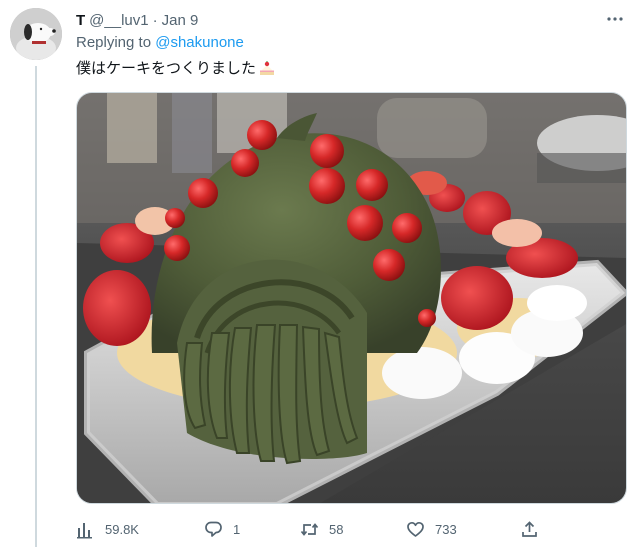 Image resolution: width=640 pixels, height=547 pixels. Describe the element at coordinates (118, 20) in the screenshot. I see `user-handle: @__luv1` at that location.